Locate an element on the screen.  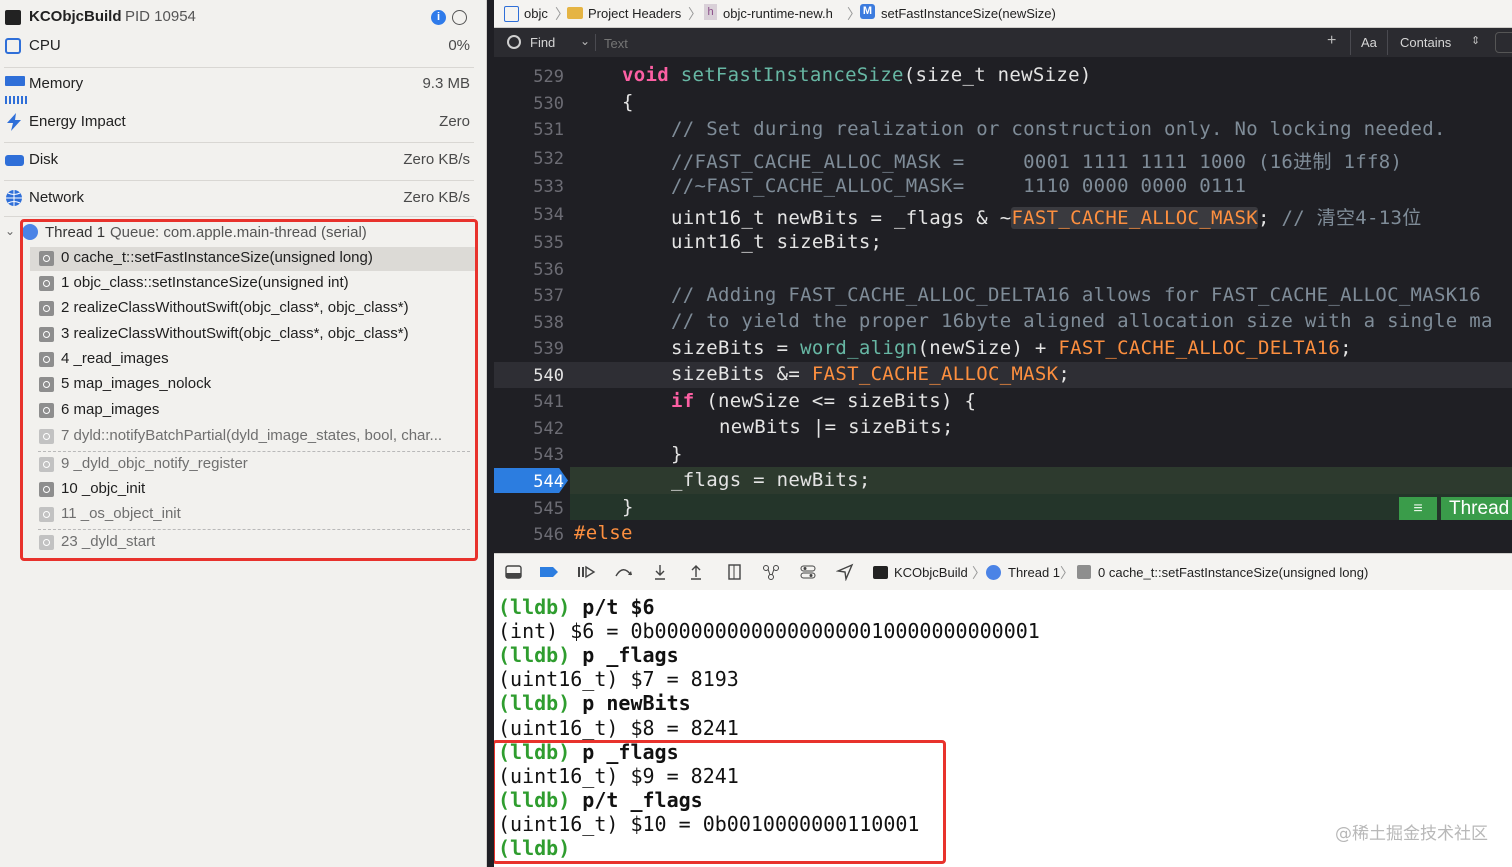
find-mode-menu: Find is located at coordinates (542, 42).